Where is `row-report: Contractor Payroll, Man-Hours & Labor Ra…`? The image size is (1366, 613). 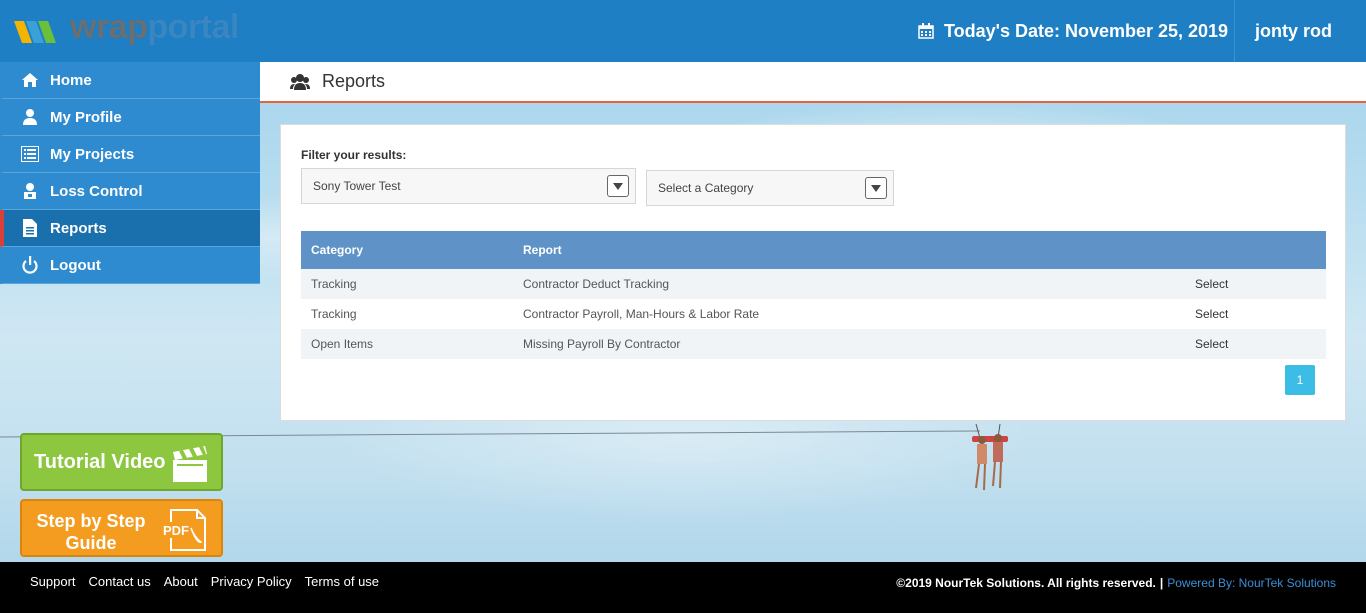 row-report: Contractor Payroll, Man-Hours & Labor Ra… is located at coordinates (641, 314).